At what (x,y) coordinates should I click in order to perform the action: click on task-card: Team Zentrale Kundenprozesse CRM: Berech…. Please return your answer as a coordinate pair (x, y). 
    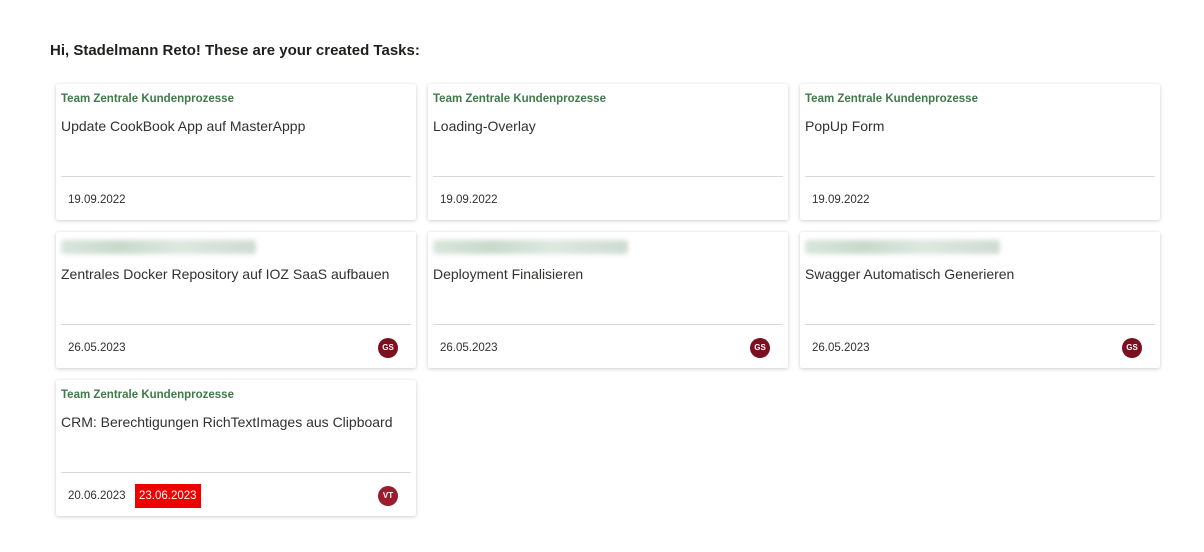
    Looking at the image, I should click on (236, 448).